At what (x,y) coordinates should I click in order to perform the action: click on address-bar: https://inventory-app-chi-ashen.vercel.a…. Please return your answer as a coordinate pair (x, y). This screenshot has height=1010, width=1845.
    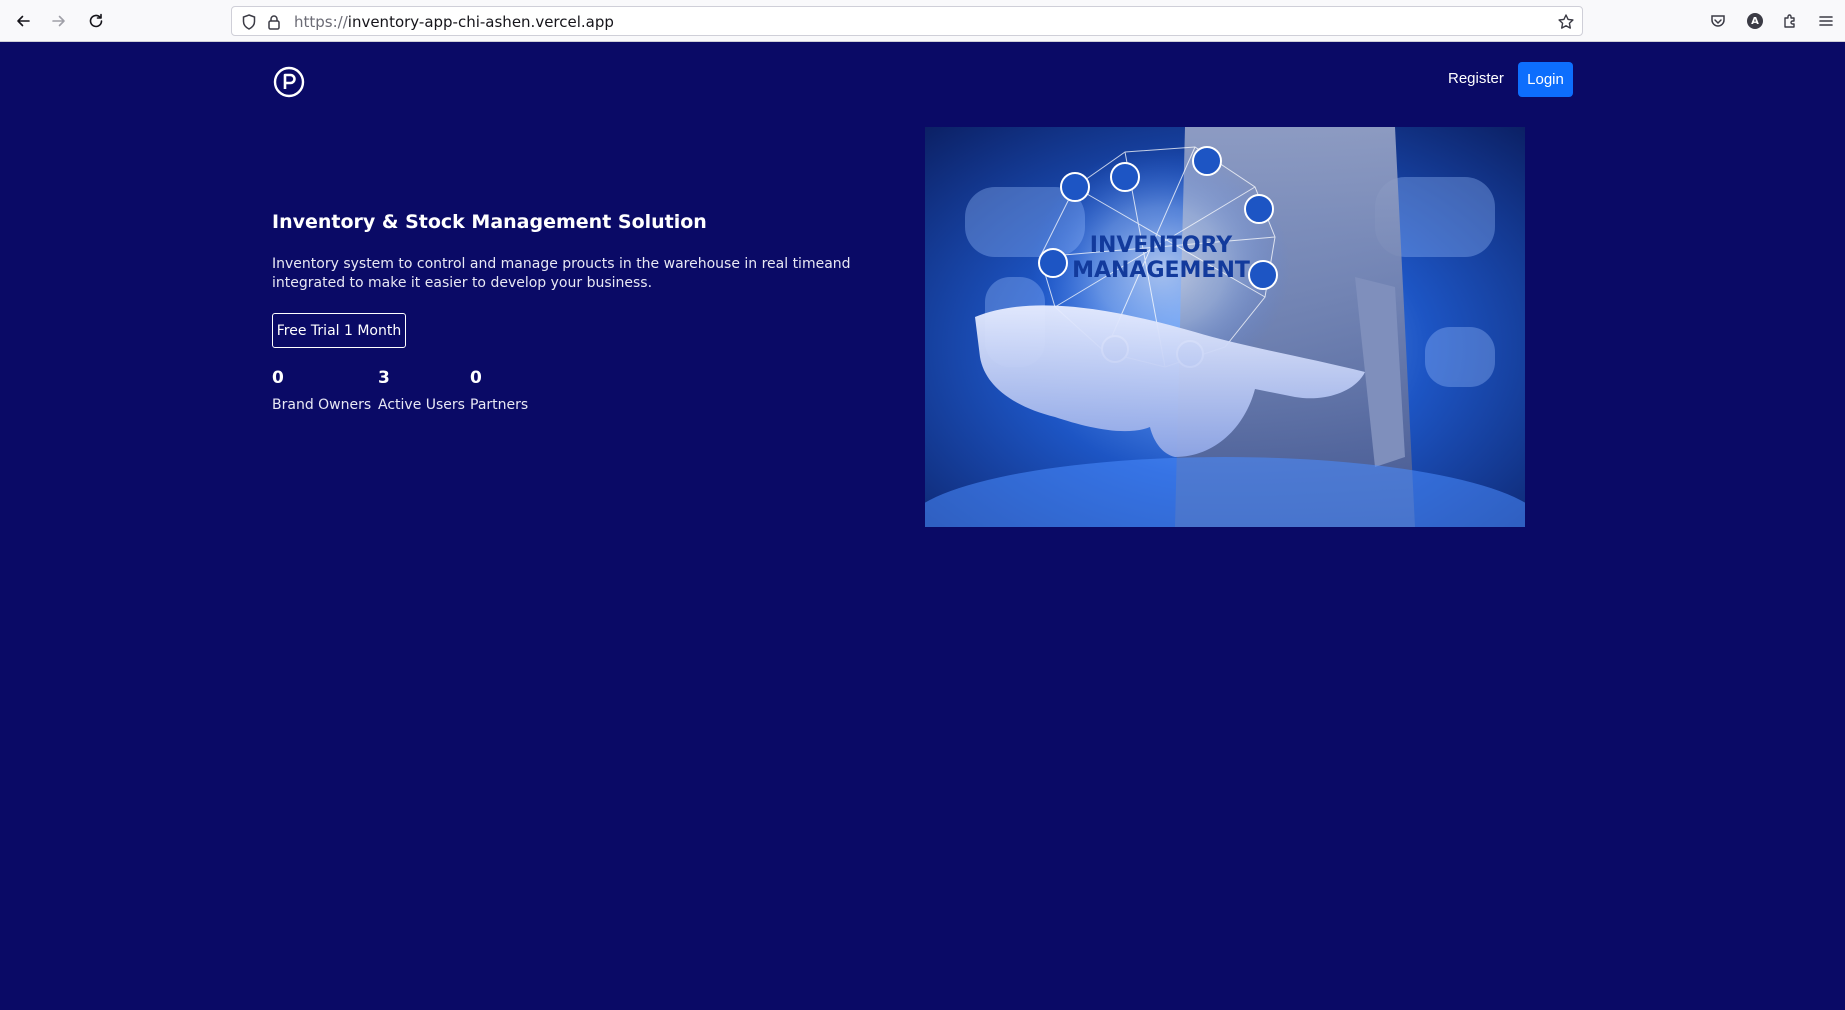
    Looking at the image, I should click on (907, 21).